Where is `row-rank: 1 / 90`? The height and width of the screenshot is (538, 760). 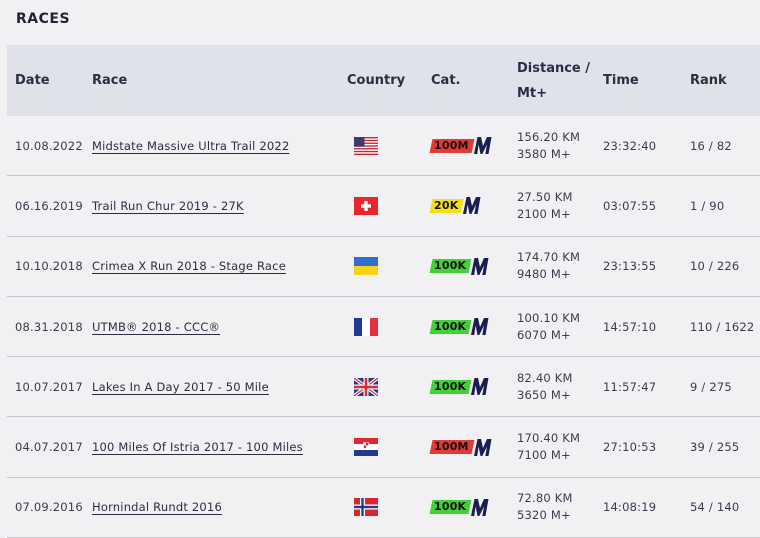 row-rank: 1 / 90 is located at coordinates (707, 205).